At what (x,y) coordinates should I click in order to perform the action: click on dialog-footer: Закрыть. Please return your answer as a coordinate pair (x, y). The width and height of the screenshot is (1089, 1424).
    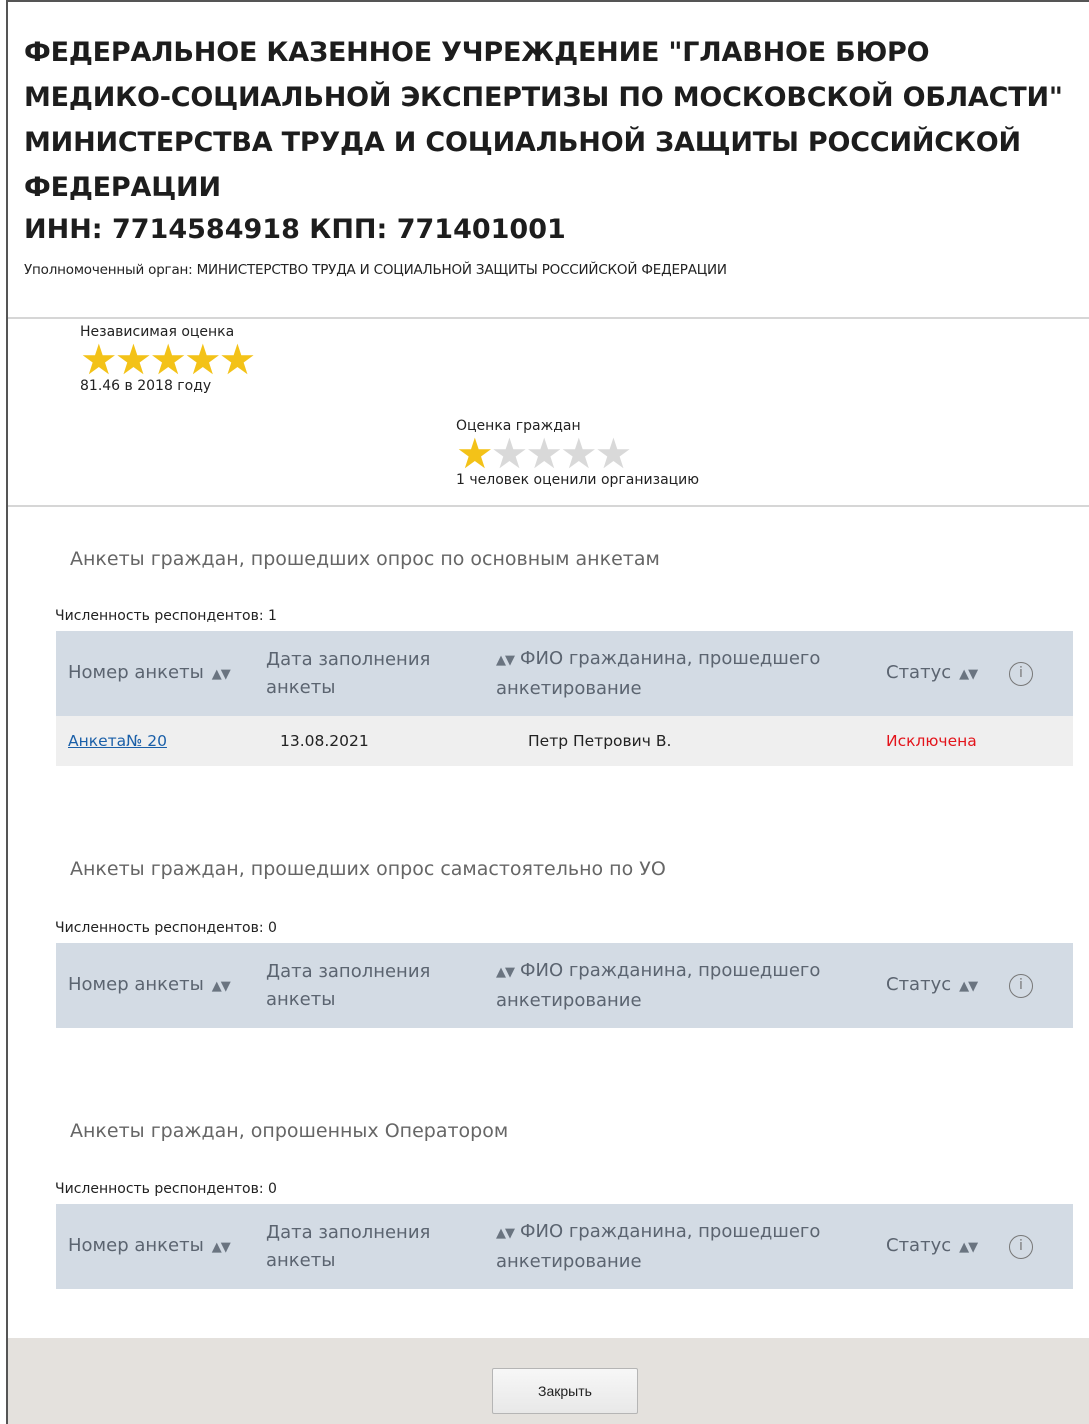
    Looking at the image, I should click on (548, 1381).